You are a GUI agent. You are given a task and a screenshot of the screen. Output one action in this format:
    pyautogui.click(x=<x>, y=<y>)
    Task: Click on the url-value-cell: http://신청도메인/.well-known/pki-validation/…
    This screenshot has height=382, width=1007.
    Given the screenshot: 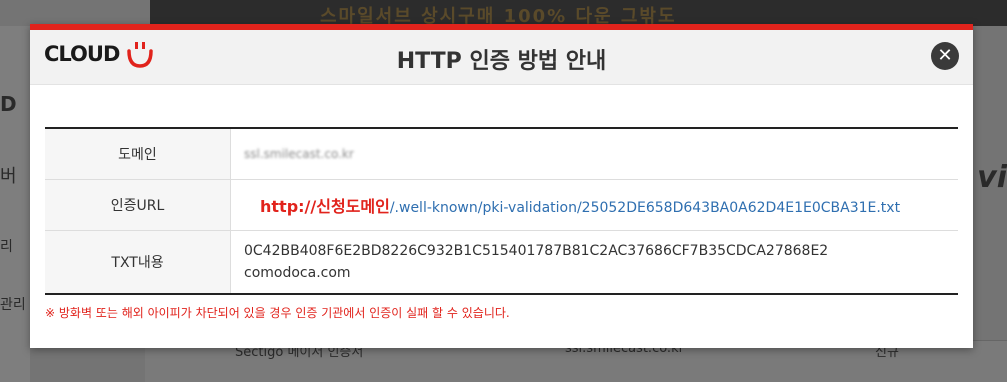 What is the action you would take?
    pyautogui.click(x=594, y=205)
    